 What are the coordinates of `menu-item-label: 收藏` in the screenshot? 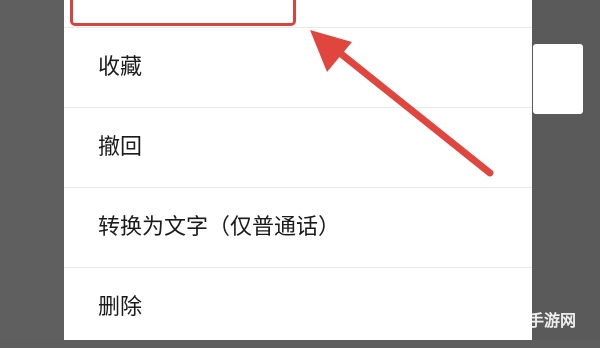 It's located at (120, 67).